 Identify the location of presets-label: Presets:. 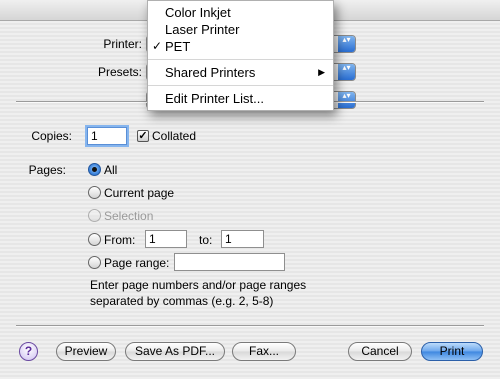
(119, 72).